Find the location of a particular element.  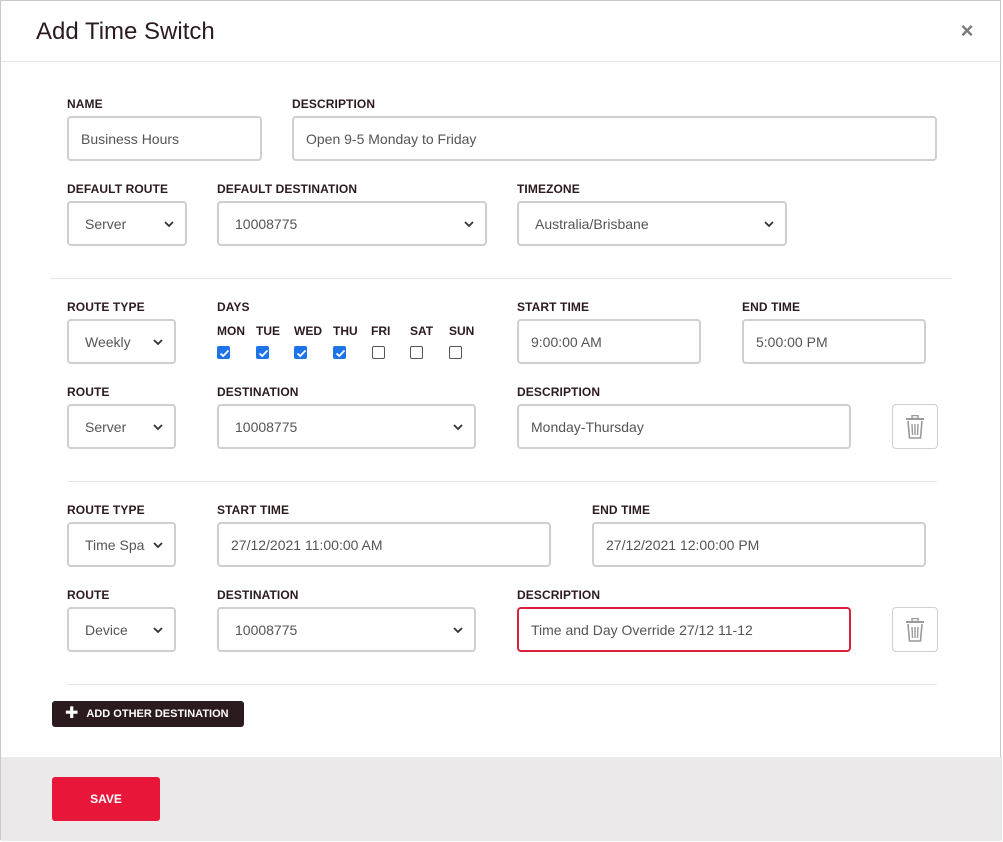

rule1-end-time-value: 5:00:00 PM is located at coordinates (792, 341).